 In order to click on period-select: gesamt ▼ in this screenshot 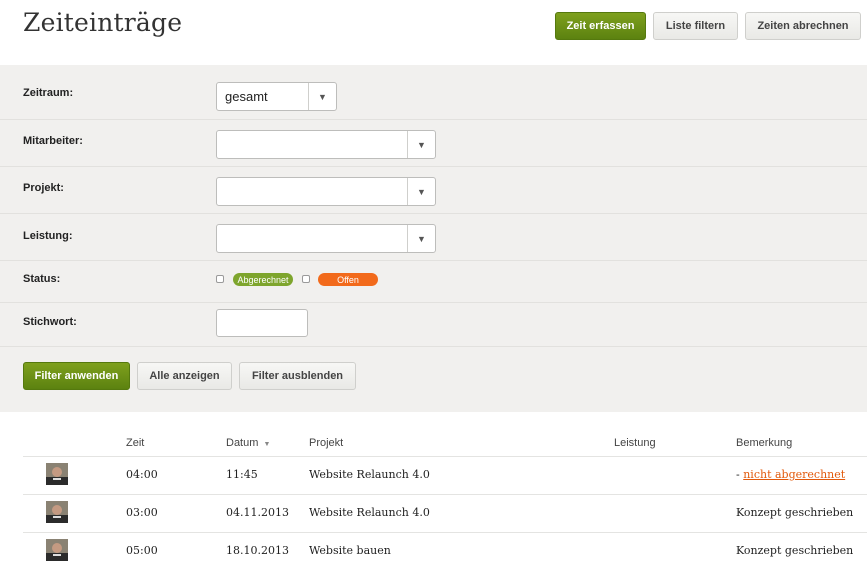, I will do `click(276, 96)`.